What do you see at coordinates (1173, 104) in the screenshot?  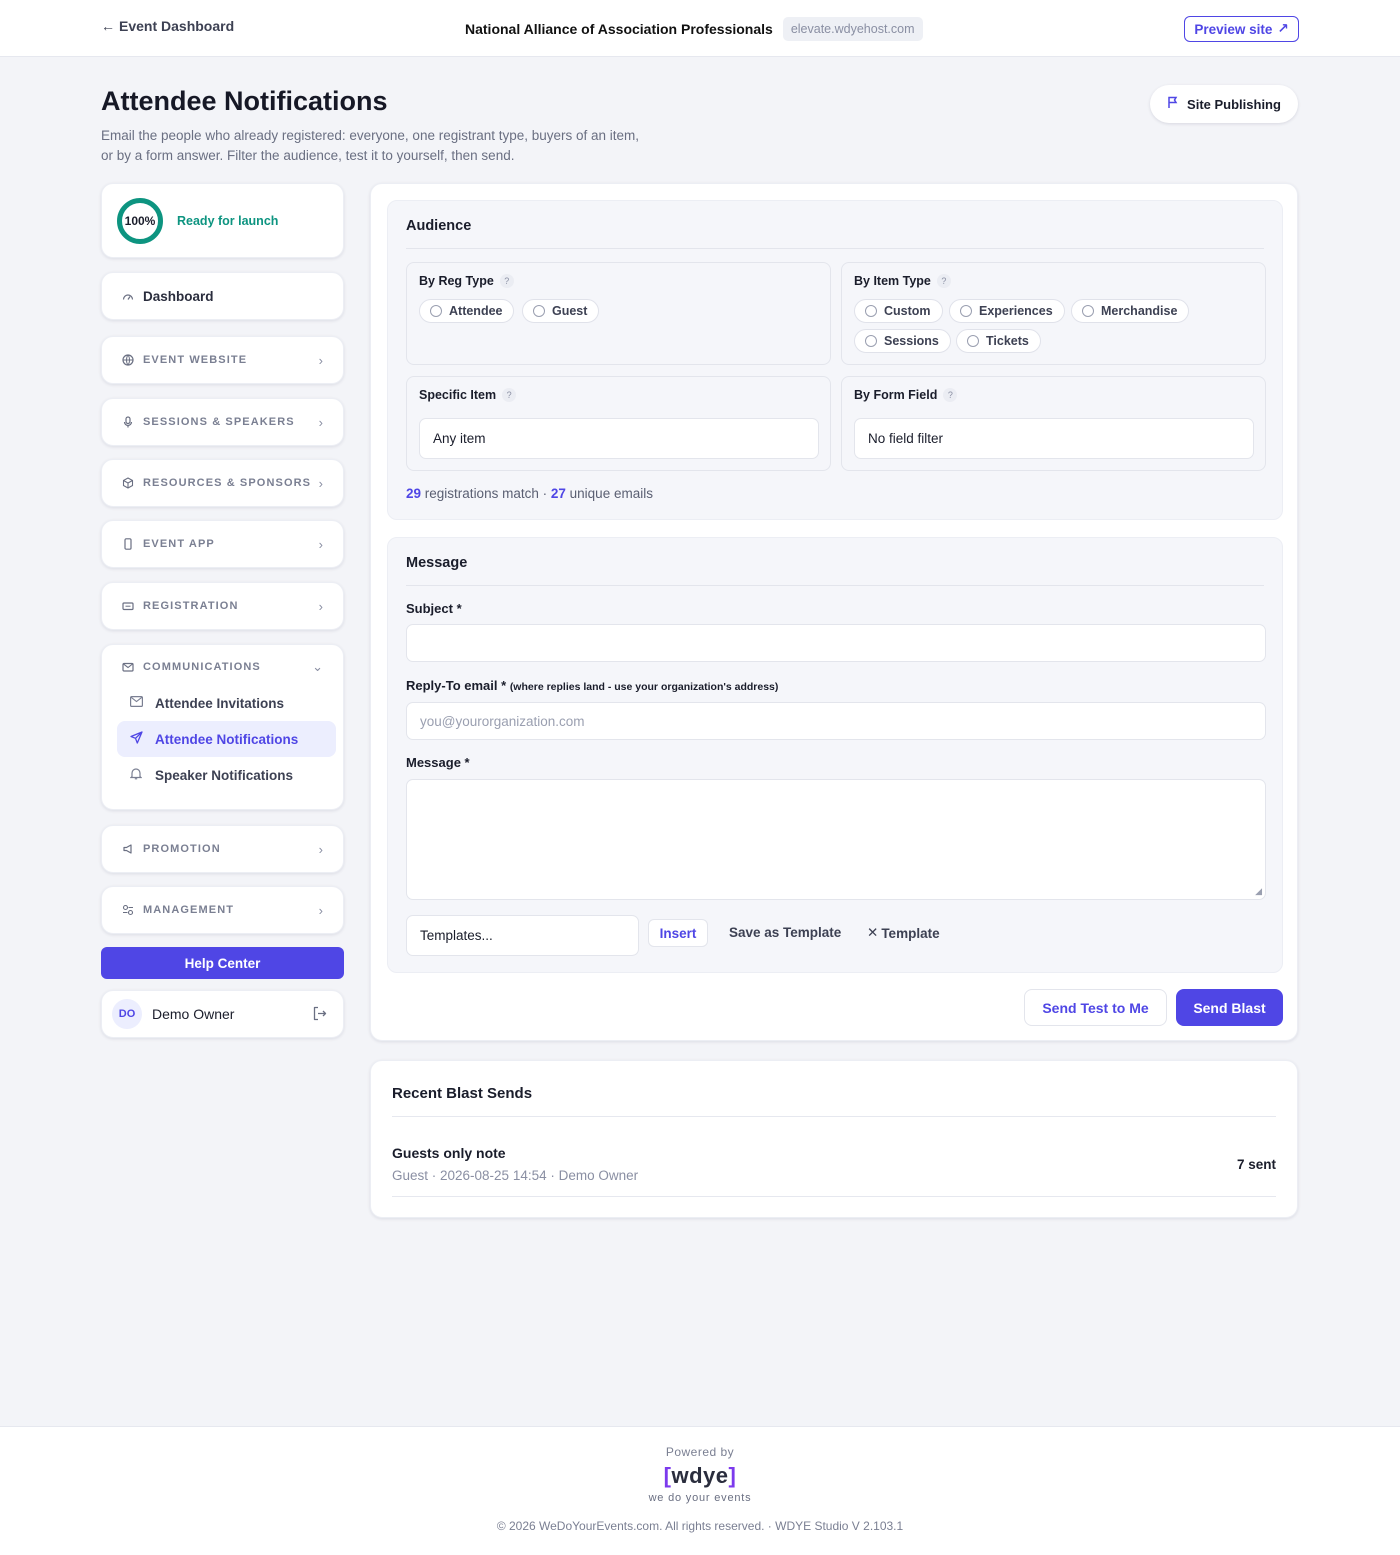 I see `flag-icon` at bounding box center [1173, 104].